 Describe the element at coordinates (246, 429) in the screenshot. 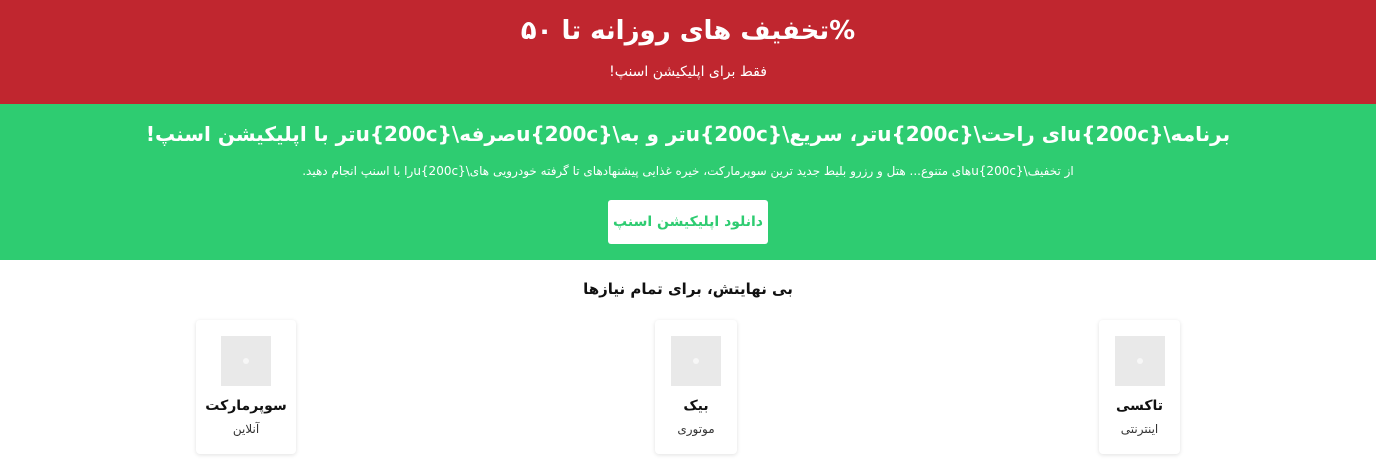

I see `service-subtitle: آنلاین` at that location.